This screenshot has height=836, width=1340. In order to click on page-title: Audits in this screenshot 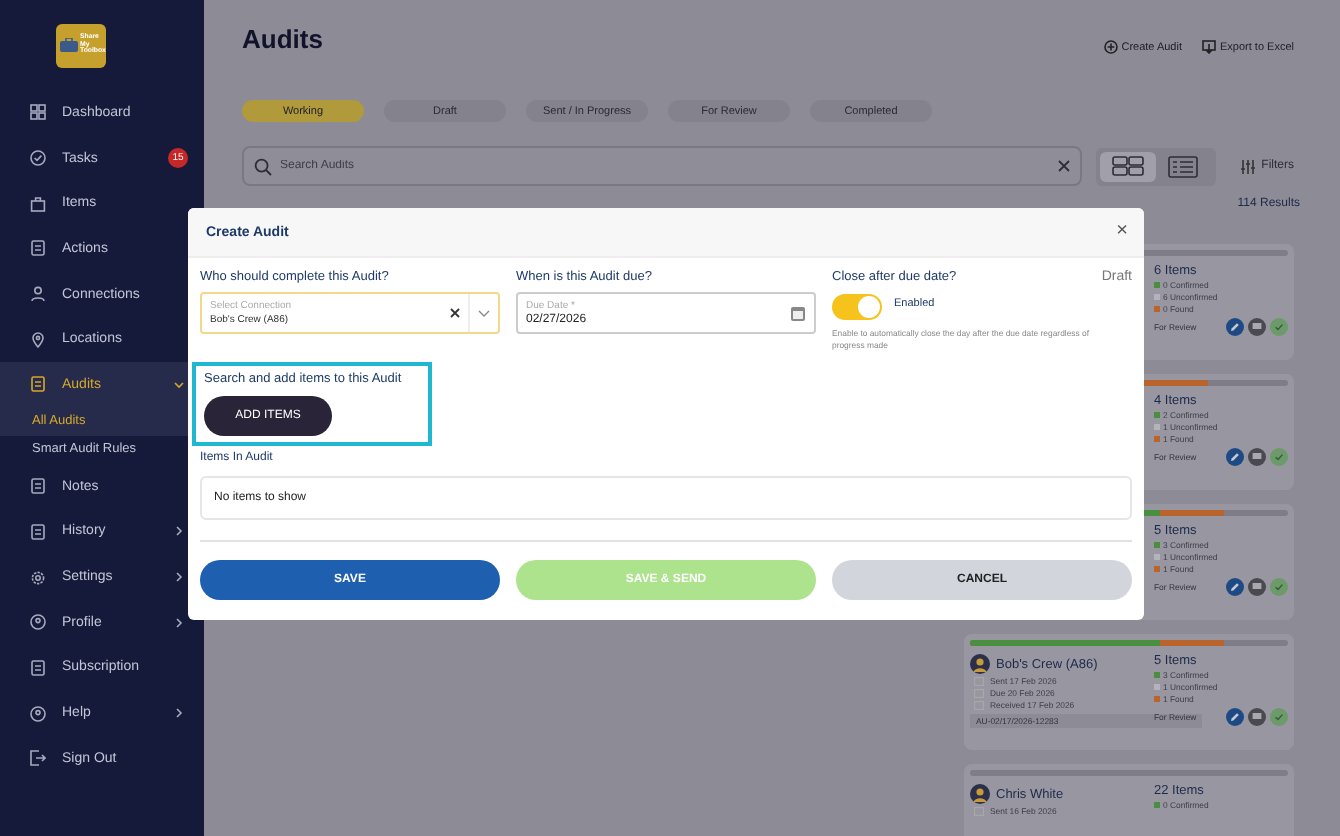, I will do `click(282, 39)`.